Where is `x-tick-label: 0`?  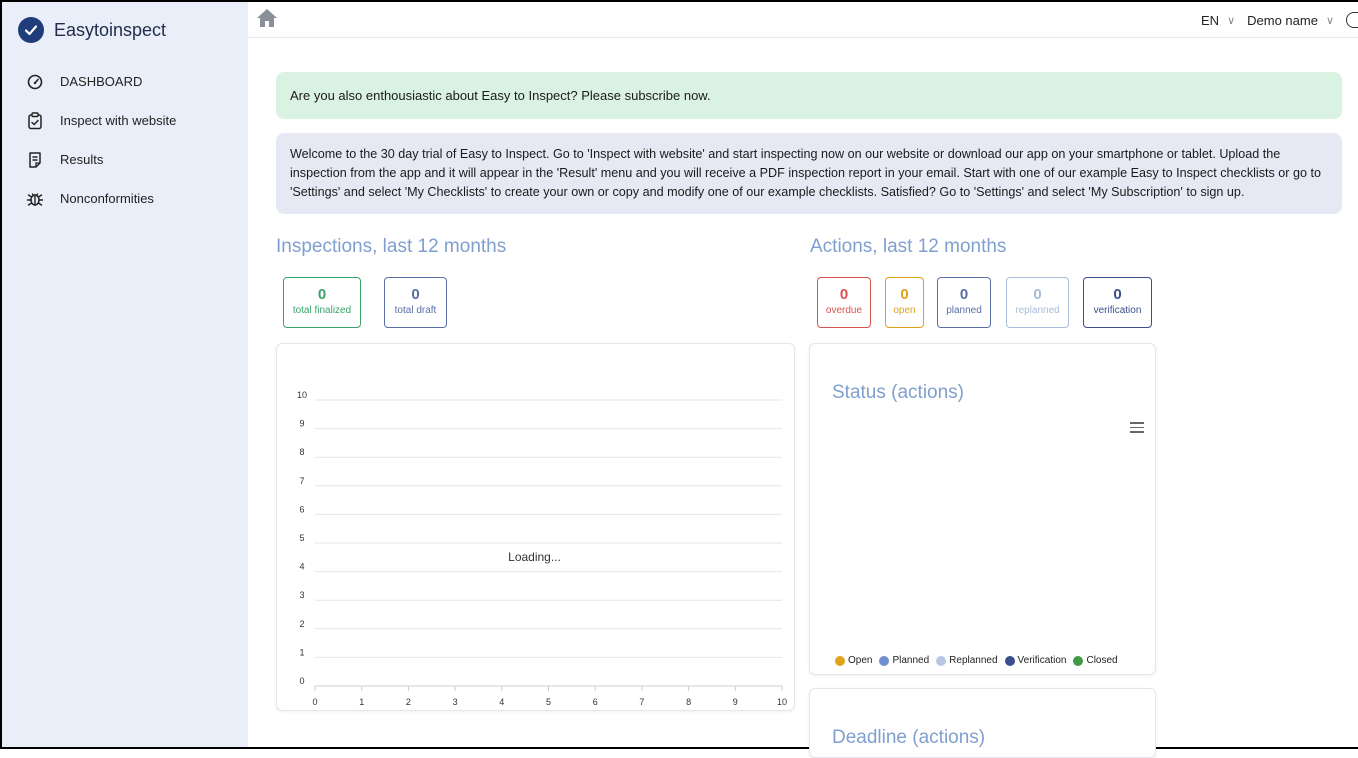 x-tick-label: 0 is located at coordinates (314, 702).